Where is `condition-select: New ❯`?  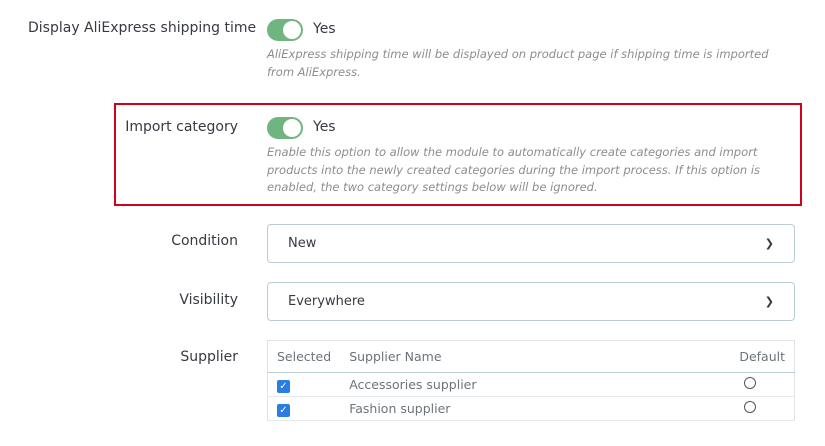 condition-select: New ❯ is located at coordinates (531, 243).